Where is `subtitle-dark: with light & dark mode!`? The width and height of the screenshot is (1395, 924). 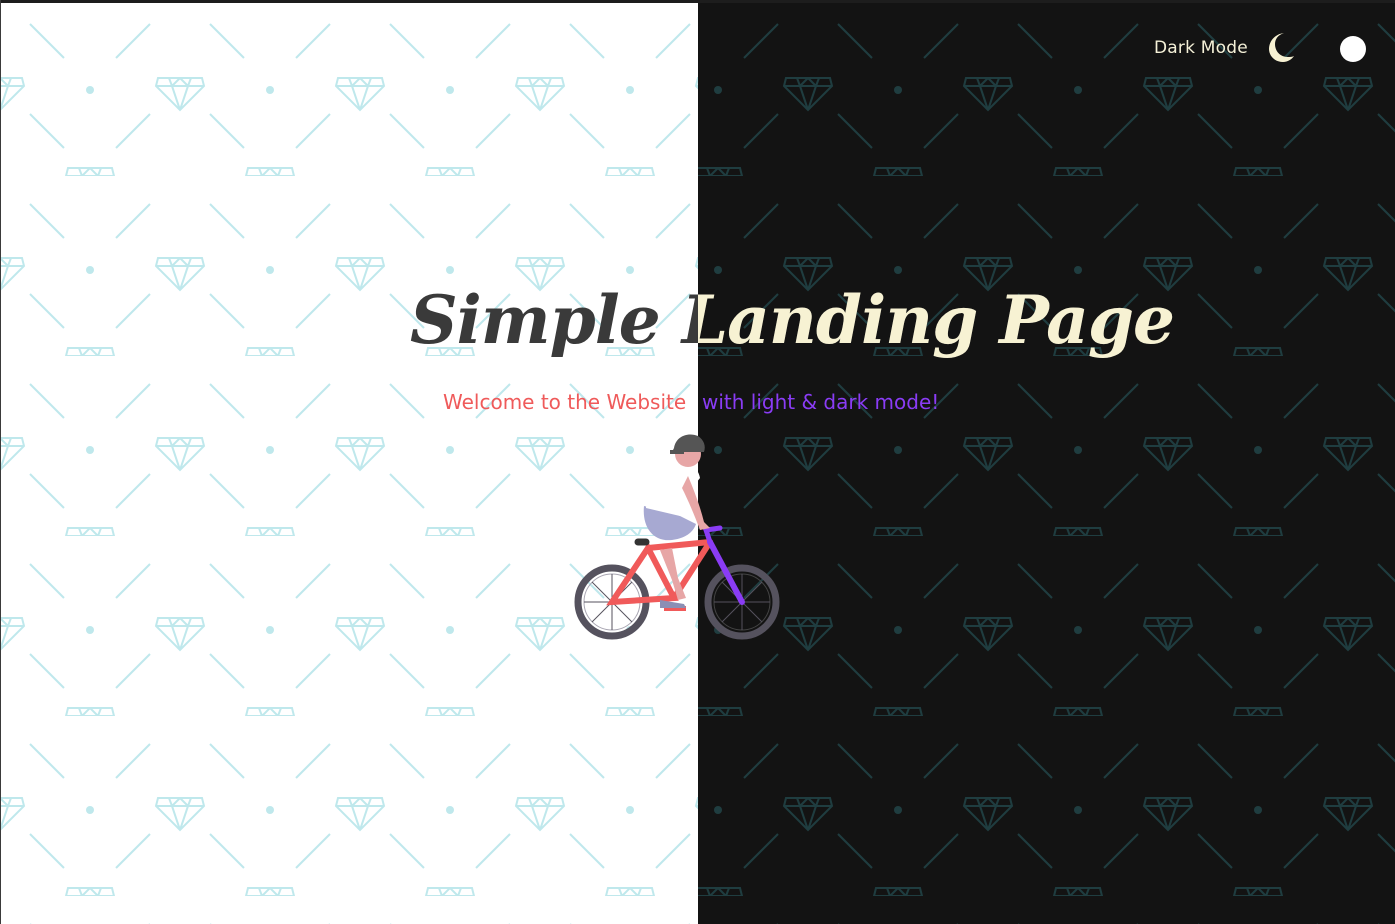 subtitle-dark: with light & dark mode! is located at coordinates (821, 402).